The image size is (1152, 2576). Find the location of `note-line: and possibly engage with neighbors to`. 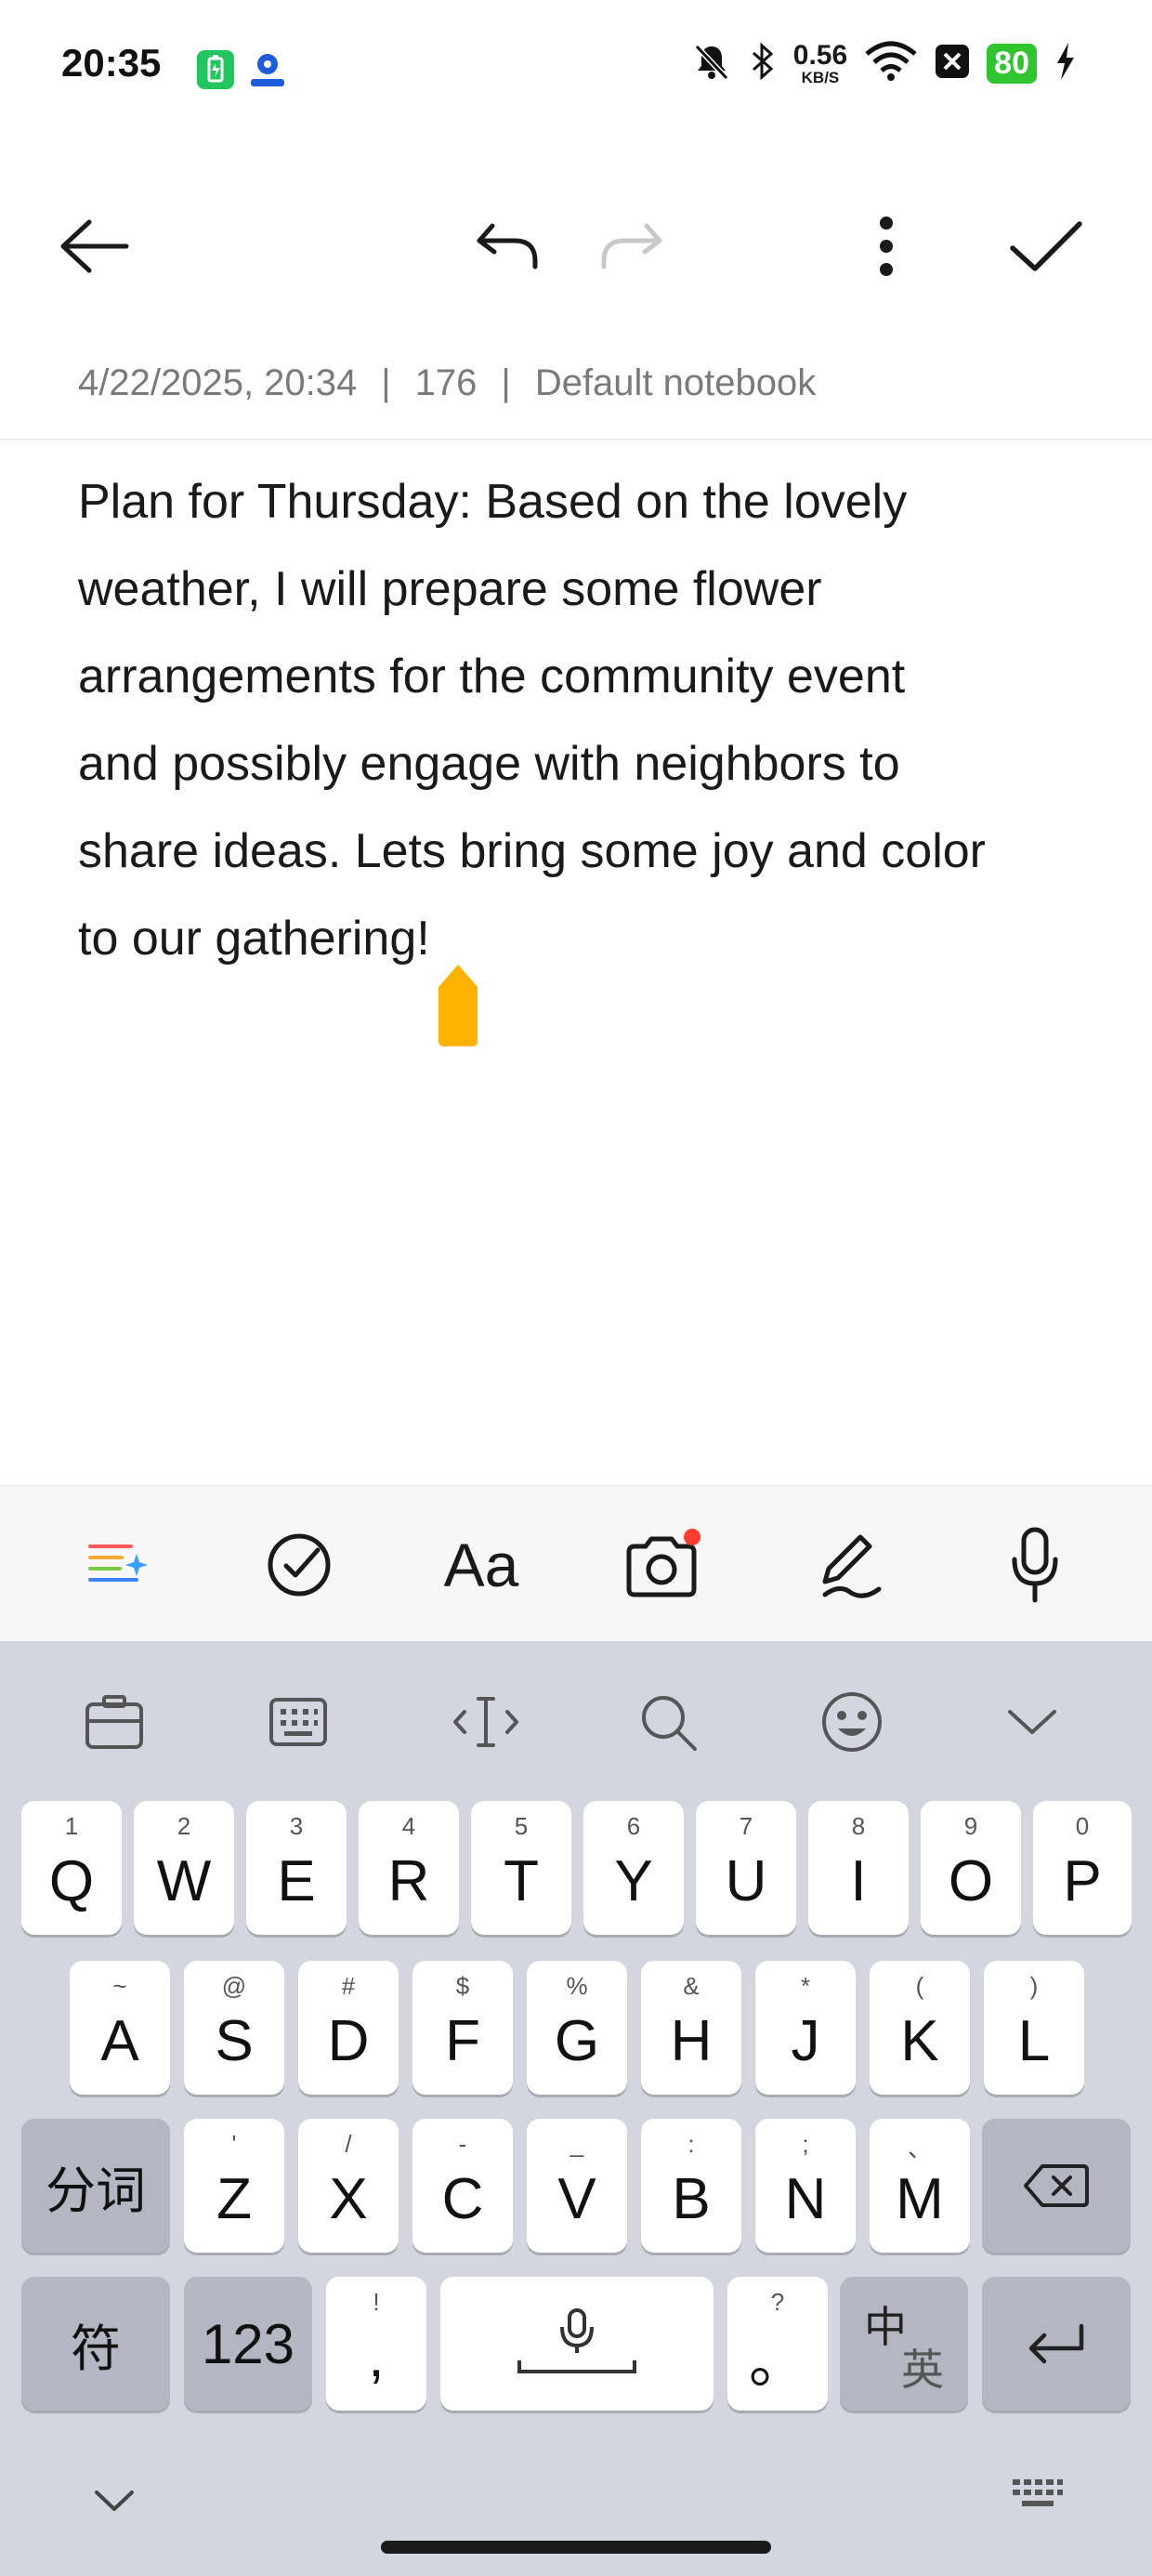

note-line: and possibly engage with neighbors to is located at coordinates (489, 764).